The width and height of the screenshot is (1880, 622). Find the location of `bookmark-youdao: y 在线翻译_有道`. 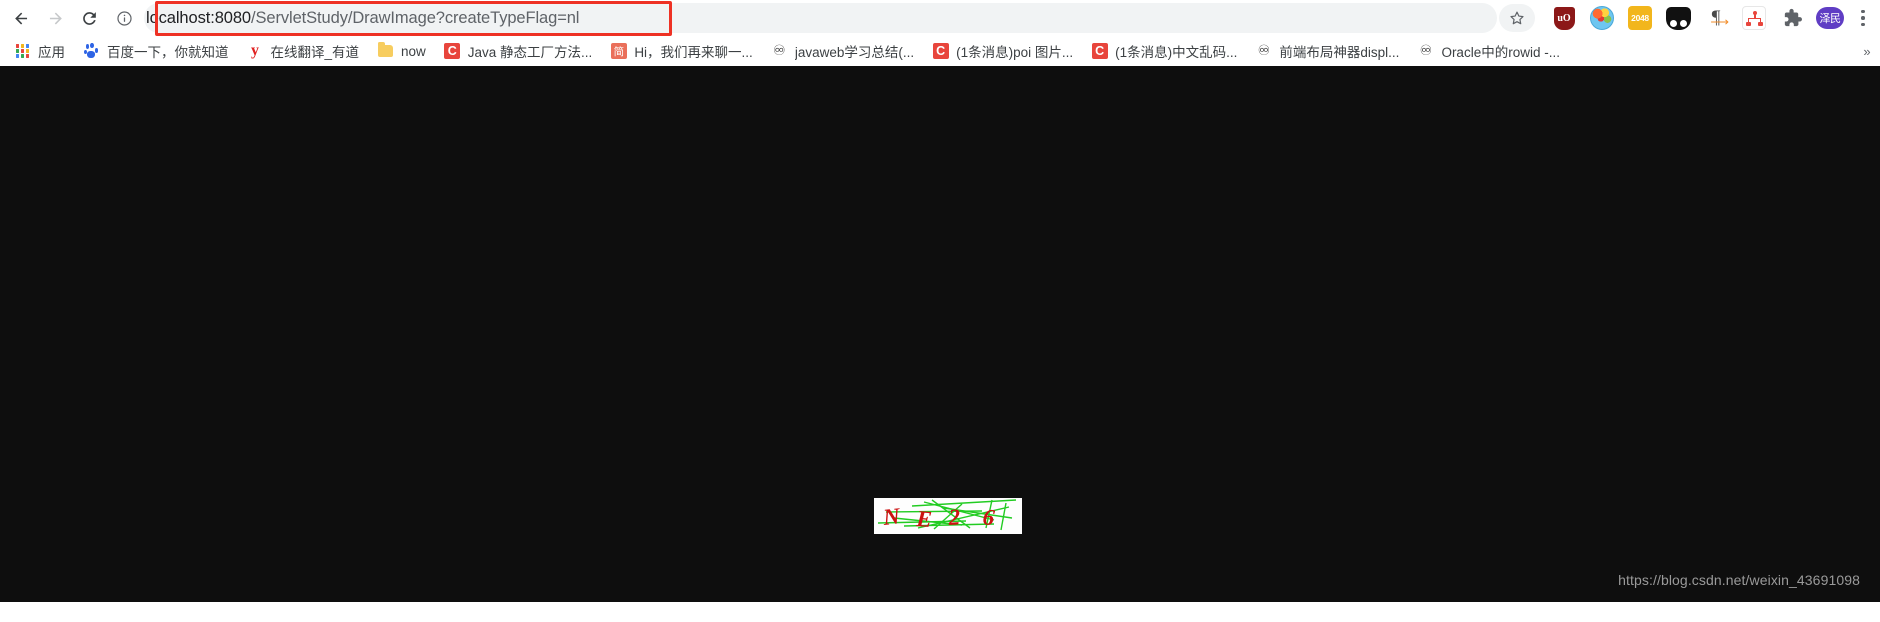

bookmark-youdao: y 在线翻译_有道 is located at coordinates (303, 51).